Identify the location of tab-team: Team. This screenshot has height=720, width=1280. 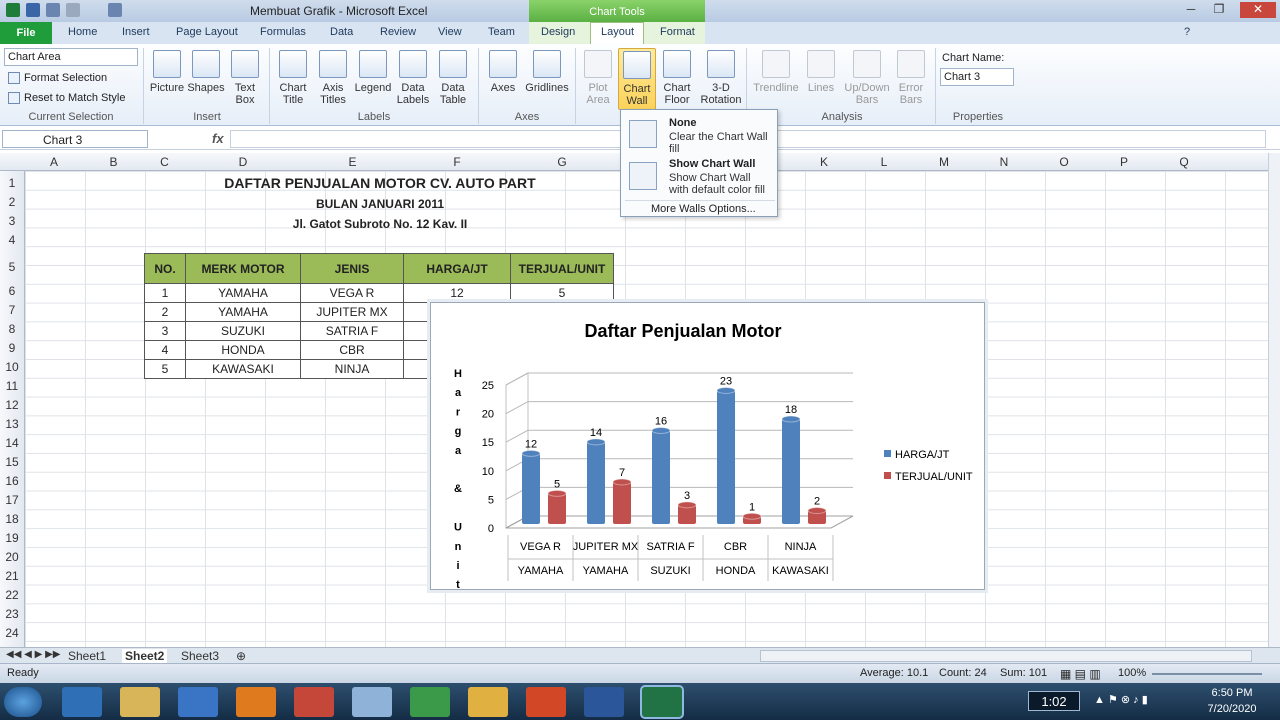
(501, 32).